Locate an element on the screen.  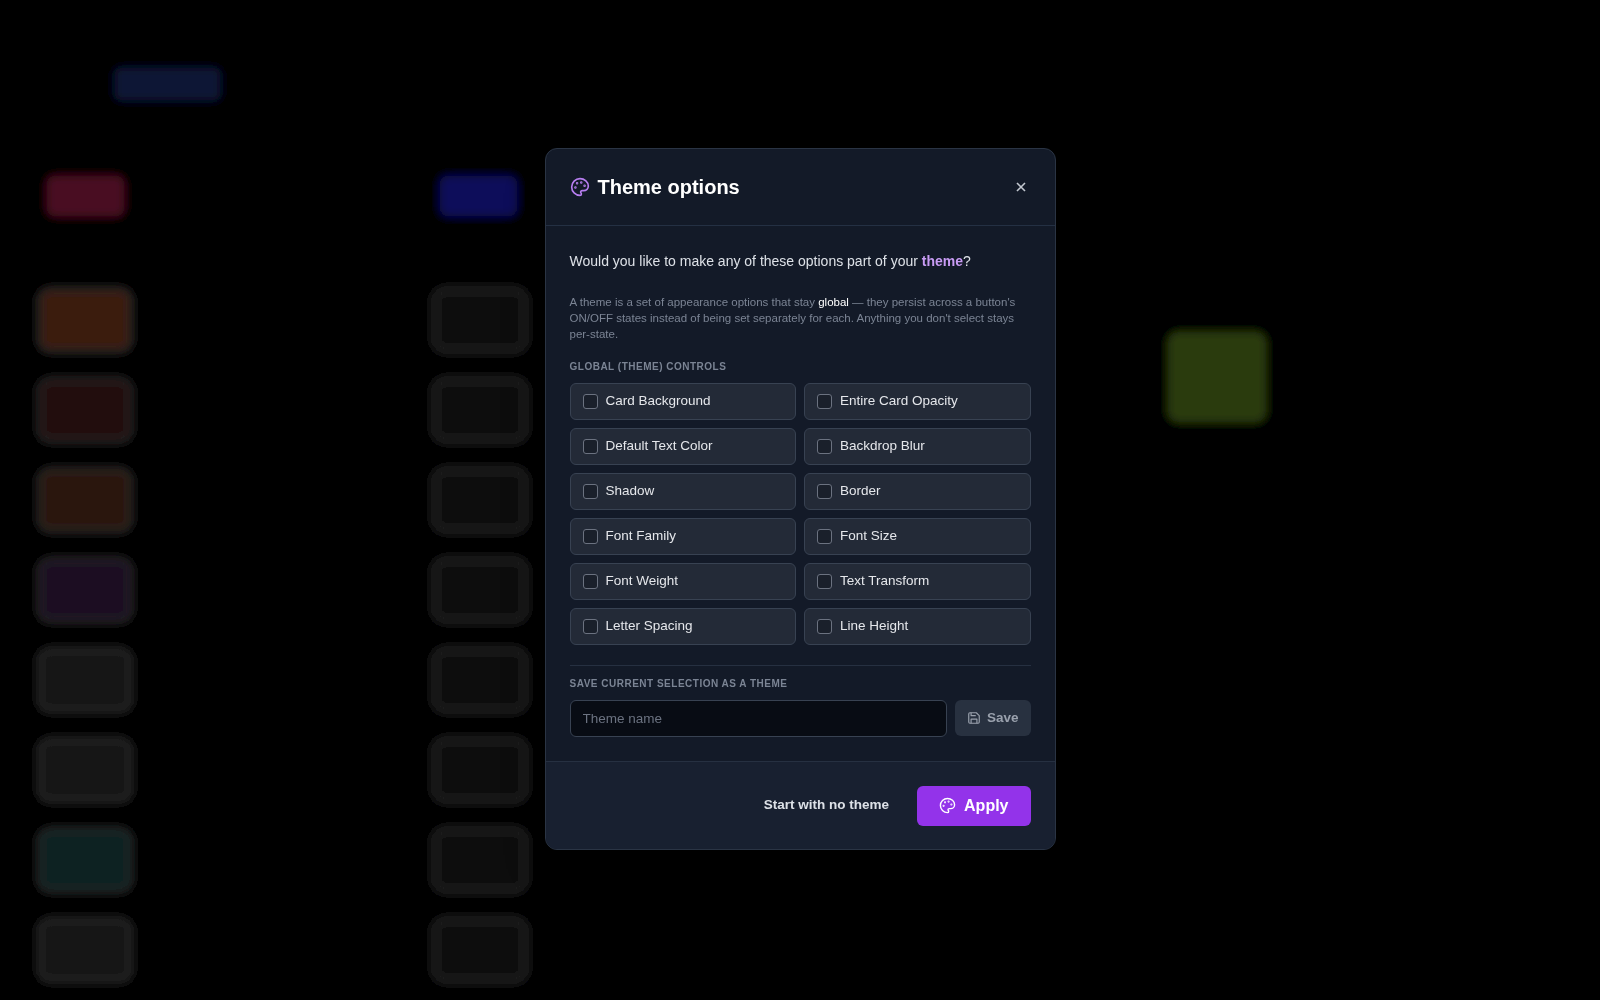
controls-heading: GLOBAL (THEME) CONTROLS is located at coordinates (648, 367).